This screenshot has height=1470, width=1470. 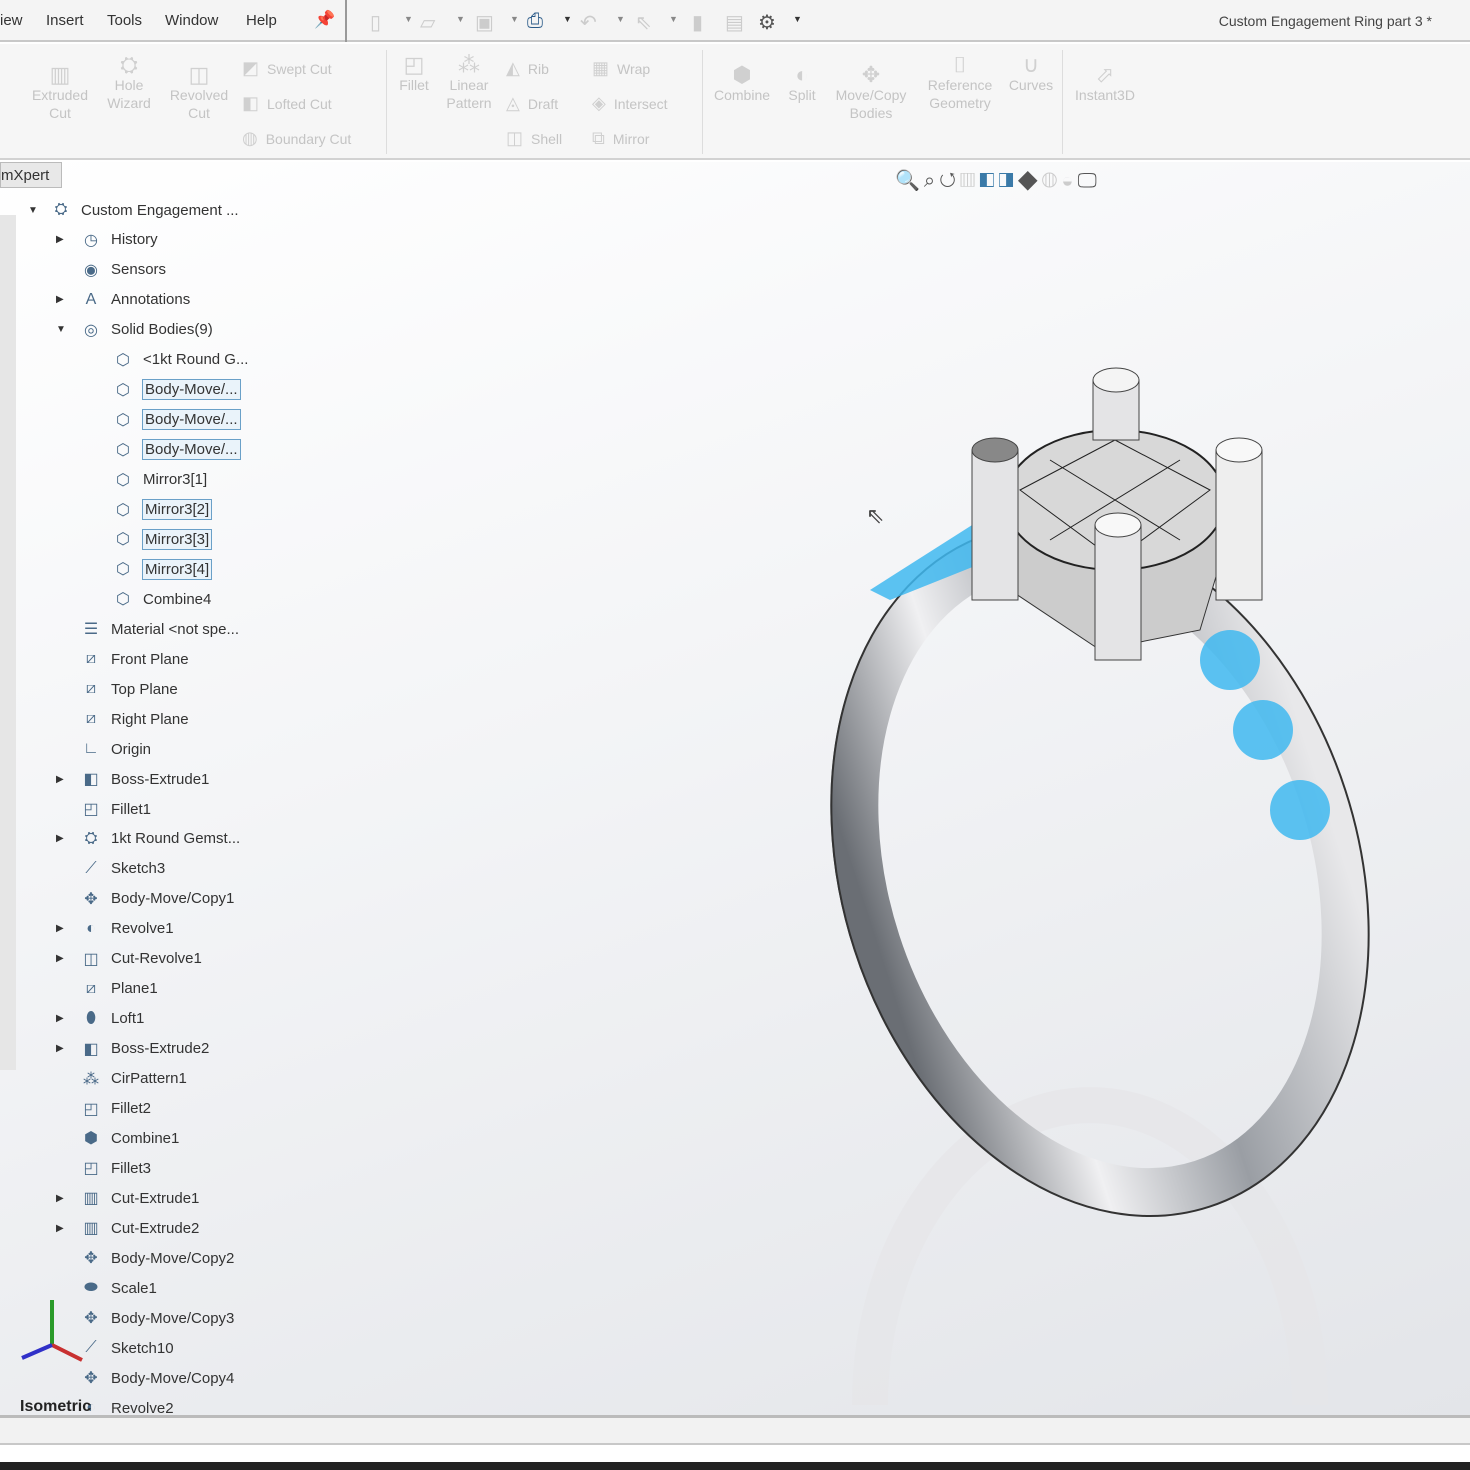 I want to click on new-icon: ▯, so click(x=375, y=22).